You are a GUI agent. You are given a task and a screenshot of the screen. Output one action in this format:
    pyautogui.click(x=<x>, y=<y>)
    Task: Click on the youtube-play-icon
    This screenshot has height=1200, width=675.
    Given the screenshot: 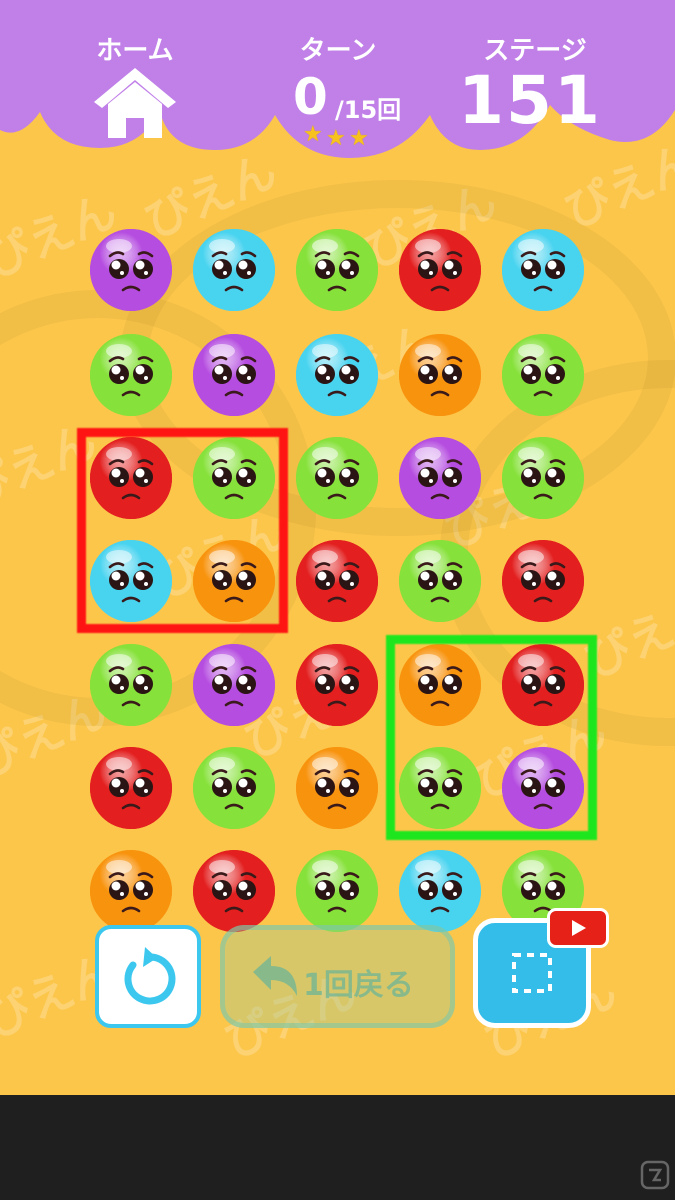 What is the action you would take?
    pyautogui.click(x=578, y=928)
    